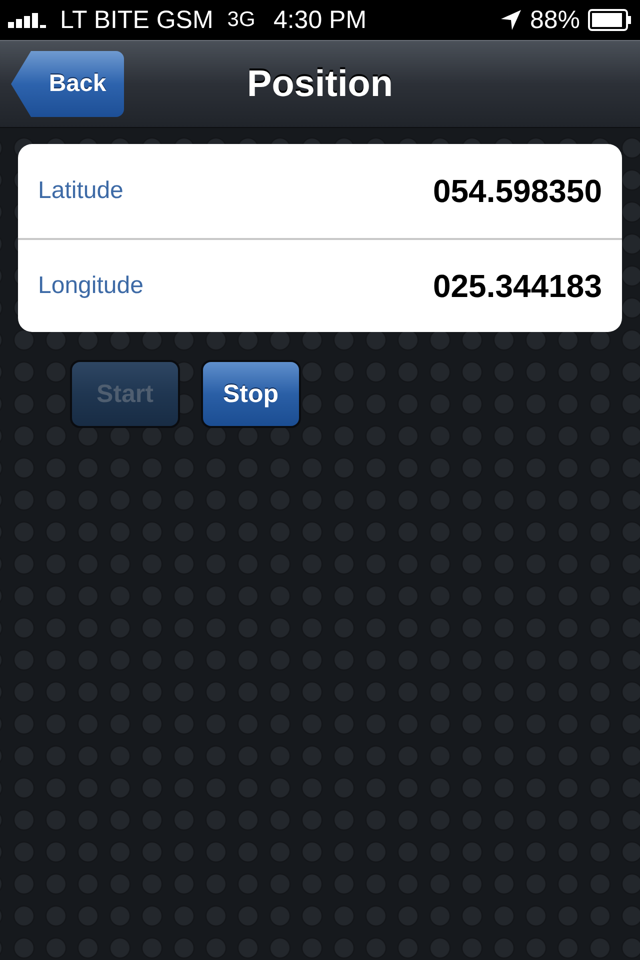  Describe the element at coordinates (517, 286) in the screenshot. I see `field-value: 025.344183` at that location.